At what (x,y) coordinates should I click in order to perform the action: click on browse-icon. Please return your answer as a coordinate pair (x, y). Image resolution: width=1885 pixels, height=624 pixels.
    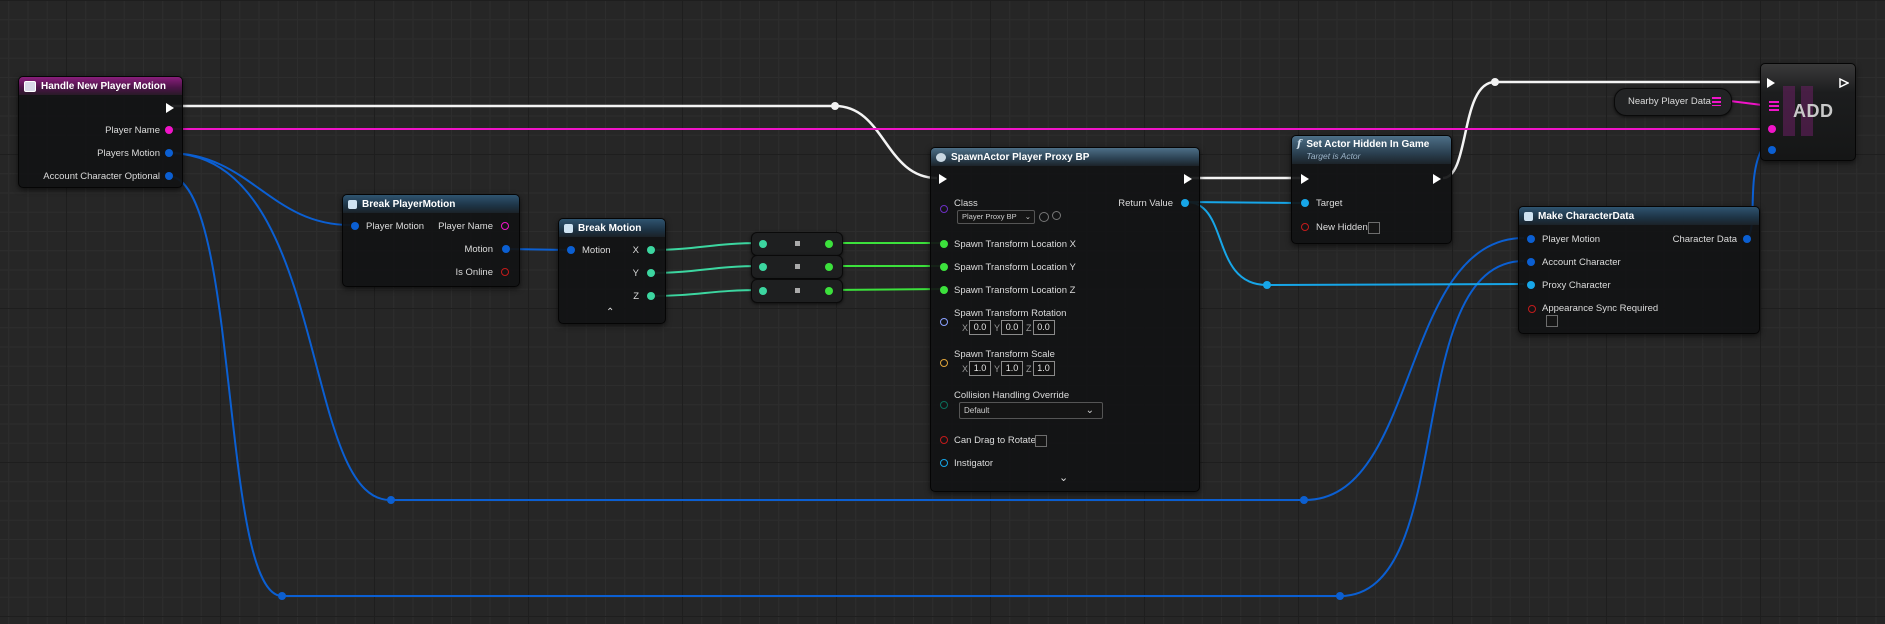
    Looking at the image, I should click on (1044, 217).